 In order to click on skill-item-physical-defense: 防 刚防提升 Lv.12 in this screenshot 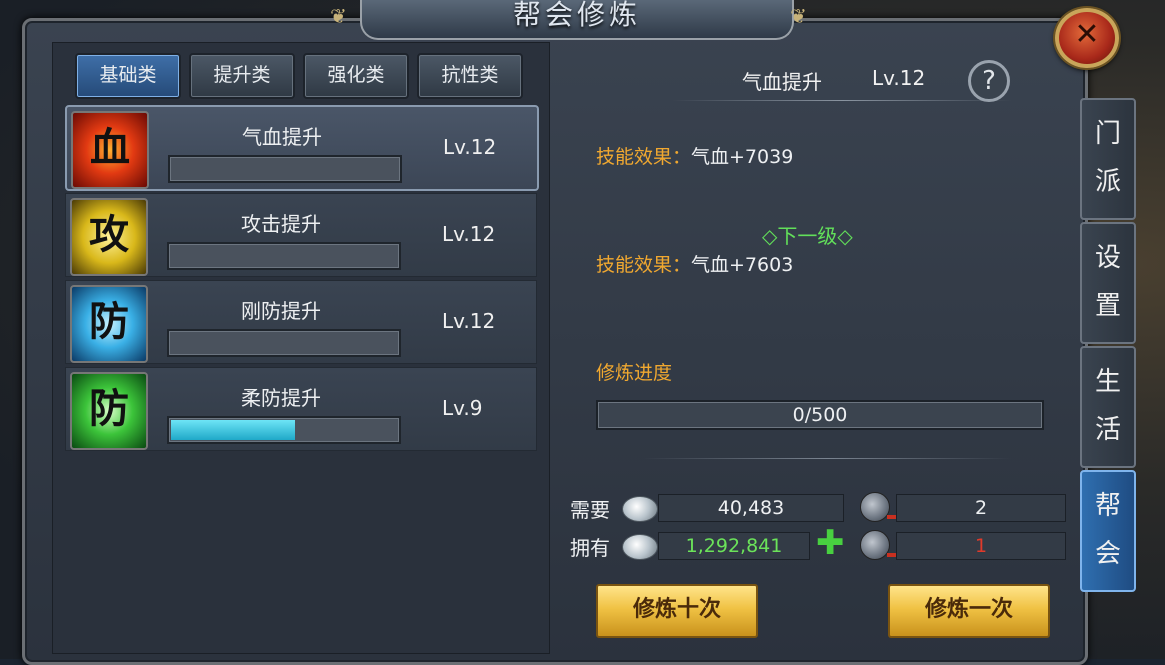, I will do `click(301, 322)`.